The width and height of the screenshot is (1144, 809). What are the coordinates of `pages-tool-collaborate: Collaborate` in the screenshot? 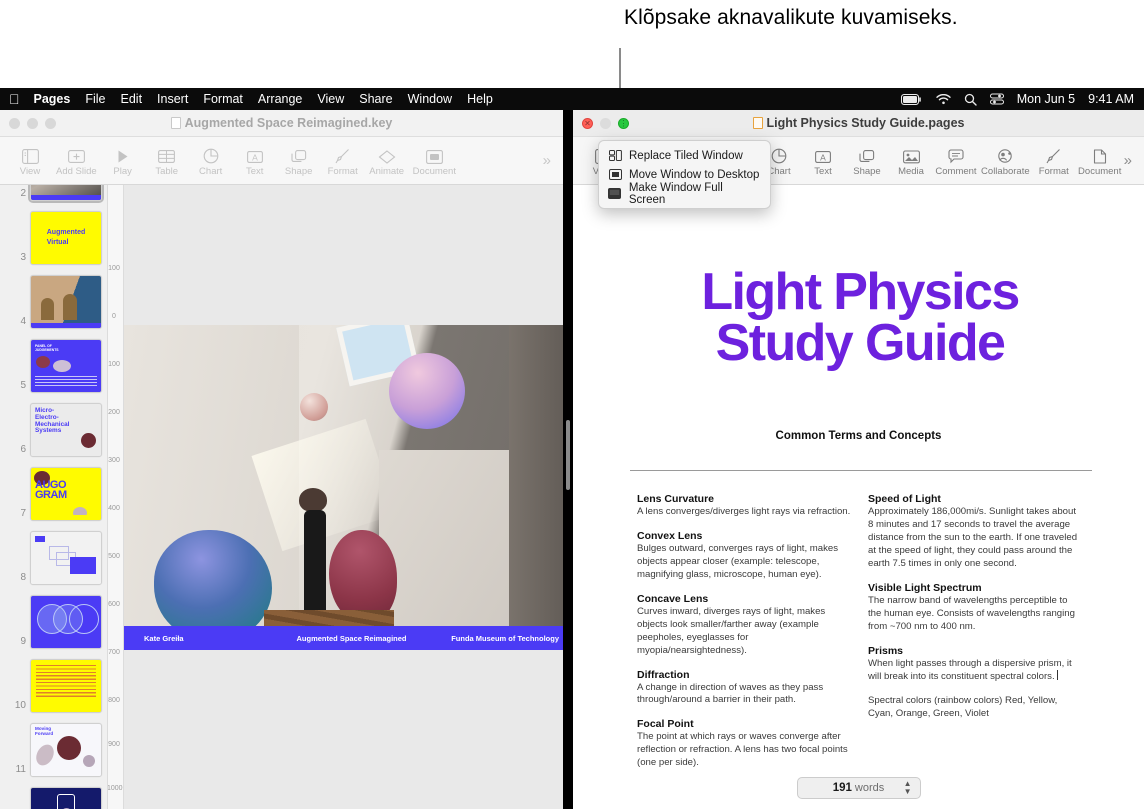 It's located at (1005, 161).